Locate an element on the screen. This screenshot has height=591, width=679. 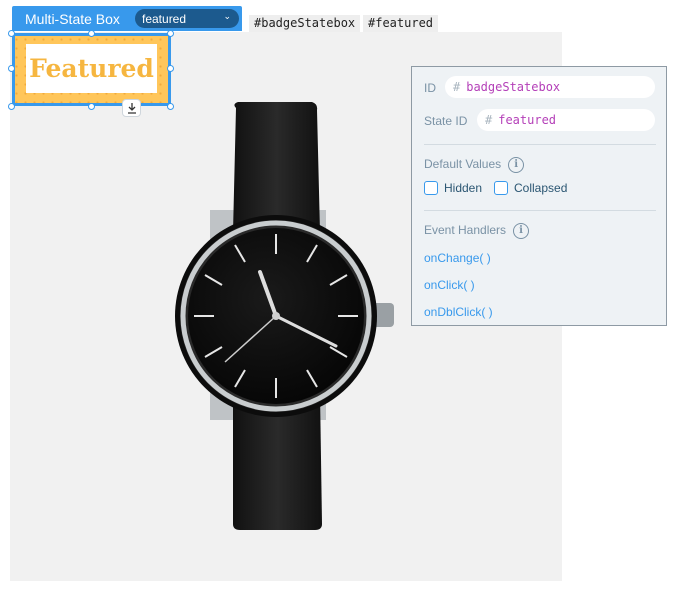
id-label: ID is located at coordinates (430, 88).